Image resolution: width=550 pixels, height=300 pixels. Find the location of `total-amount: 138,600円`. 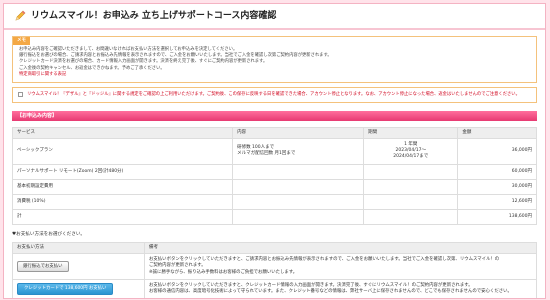

total-amount: 138,600円 is located at coordinates (497, 216).